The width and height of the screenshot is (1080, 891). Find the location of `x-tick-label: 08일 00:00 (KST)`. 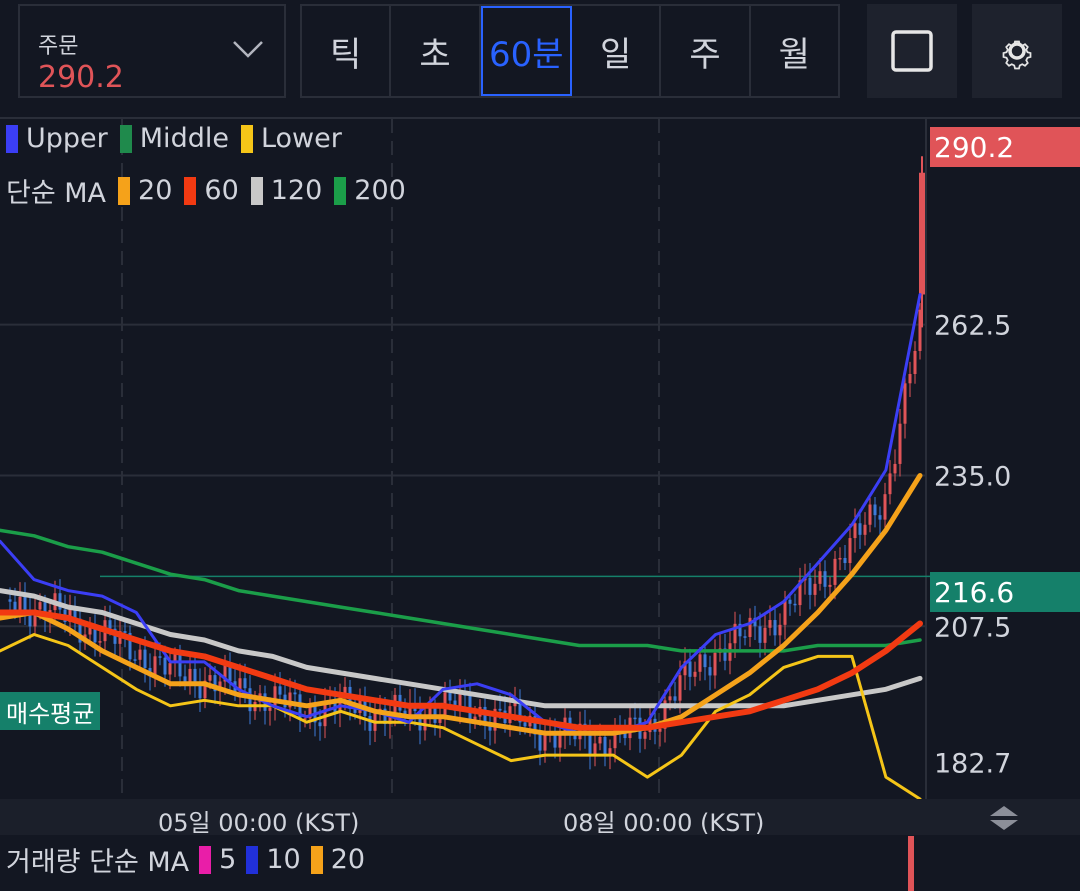

x-tick-label: 08일 00:00 (KST) is located at coordinates (664, 823).